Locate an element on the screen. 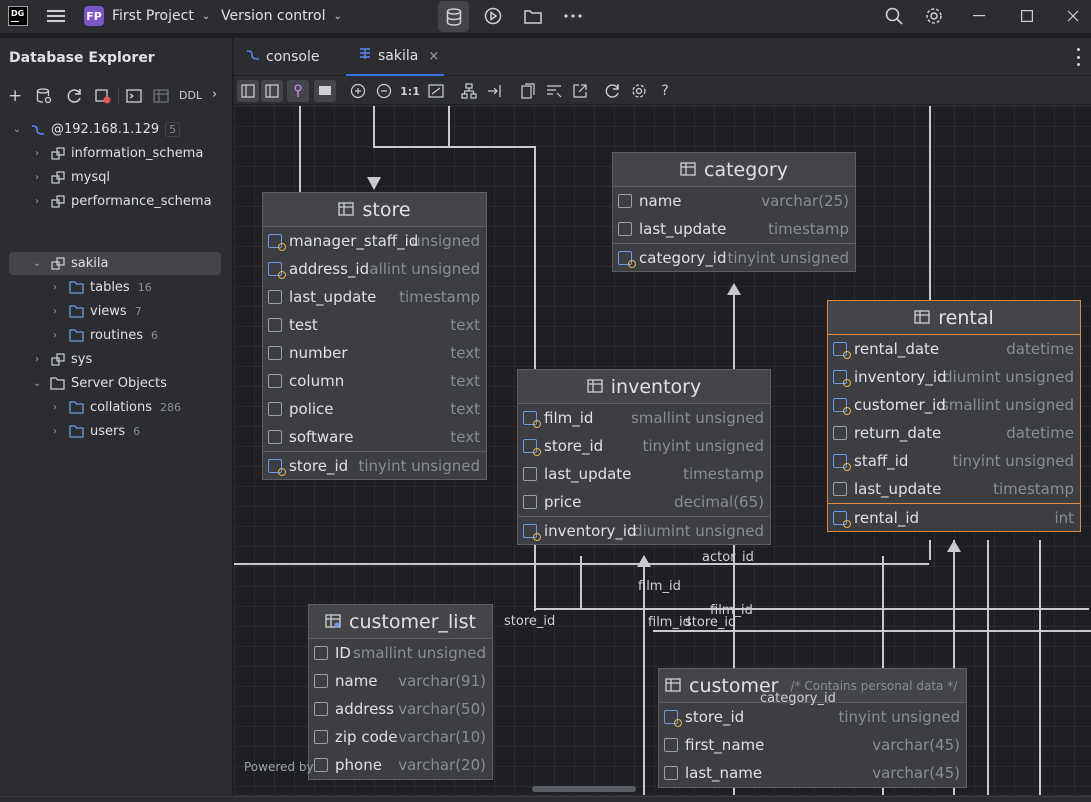  tree-item-views: › views 7 is located at coordinates (115, 311).